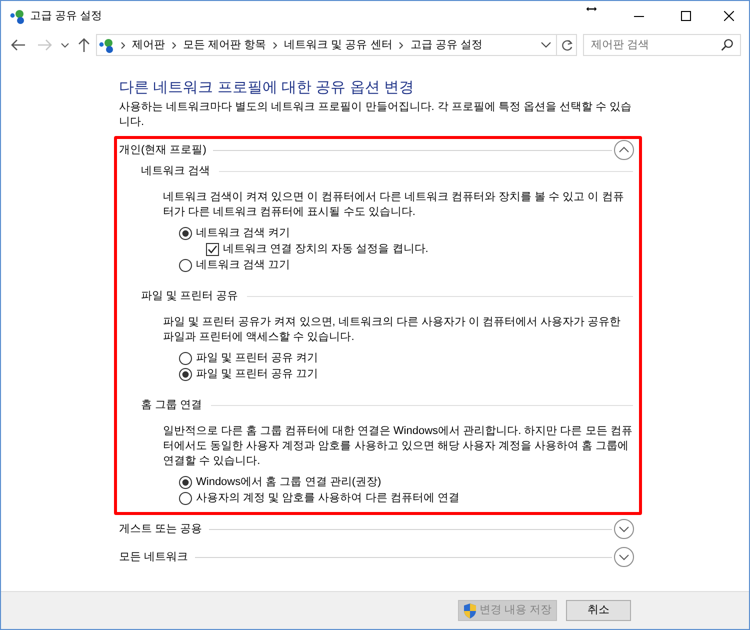 This screenshot has width=750, height=630. Describe the element at coordinates (729, 16) in the screenshot. I see `close-icon` at that location.